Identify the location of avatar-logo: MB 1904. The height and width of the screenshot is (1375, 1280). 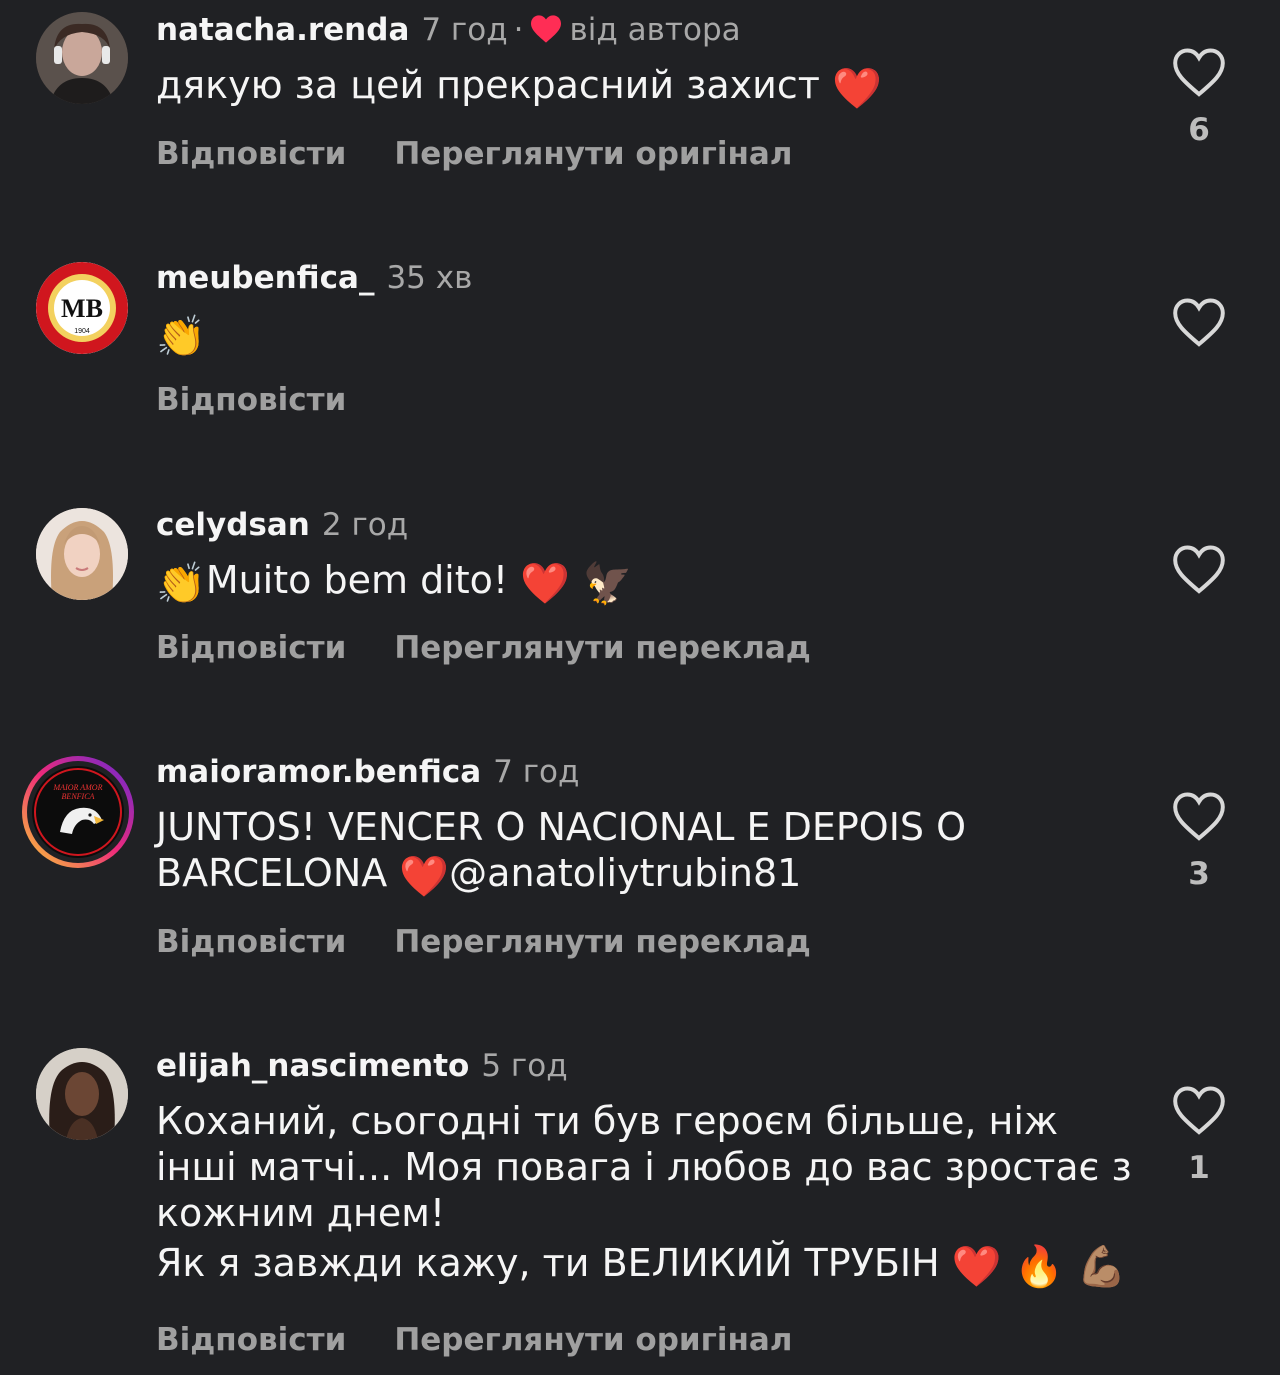
(82, 308).